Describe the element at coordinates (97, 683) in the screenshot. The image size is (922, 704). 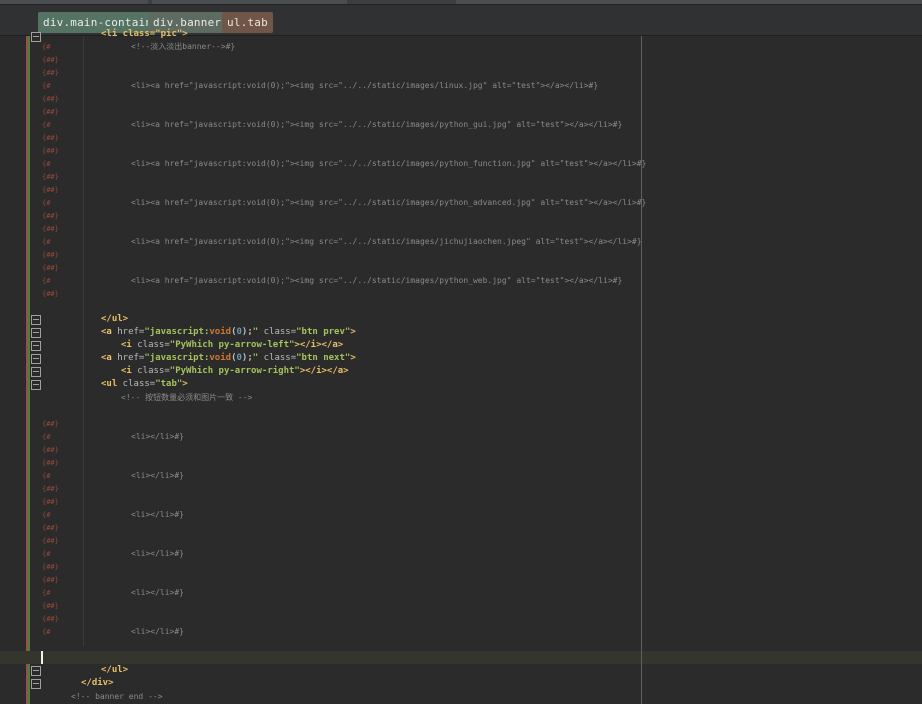
I see `code-line-div-close: </div>` at that location.